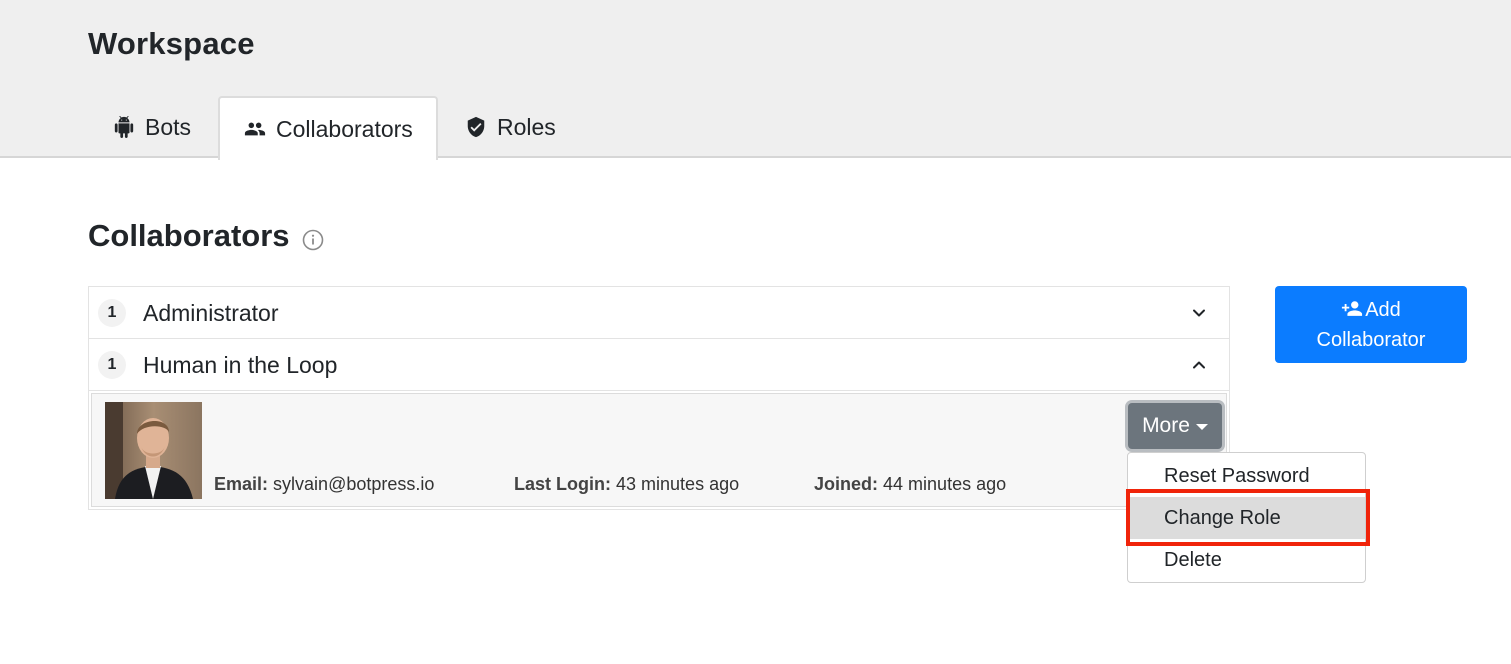 This screenshot has height=664, width=1511. I want to click on joined-label: Joined:, so click(846, 484).